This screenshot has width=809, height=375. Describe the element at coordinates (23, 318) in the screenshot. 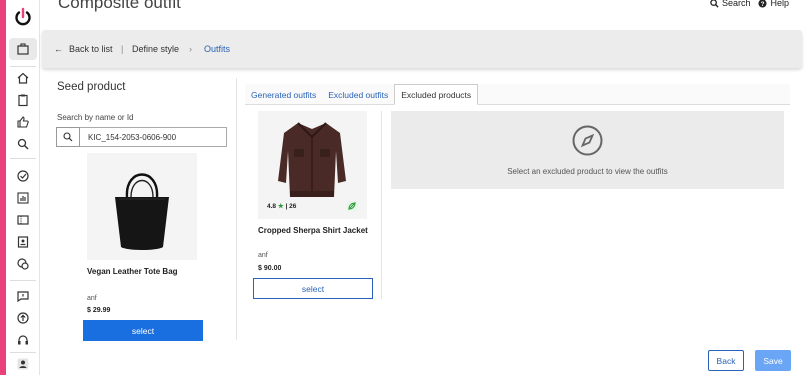

I see `upload-icon` at that location.